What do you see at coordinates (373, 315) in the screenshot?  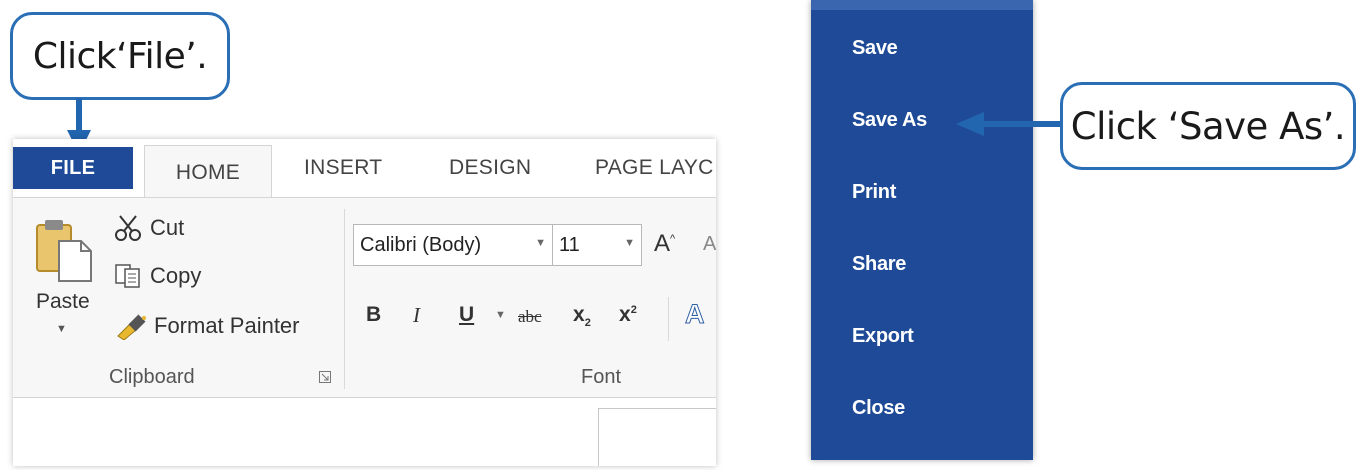 I see `bold-button: B` at bounding box center [373, 315].